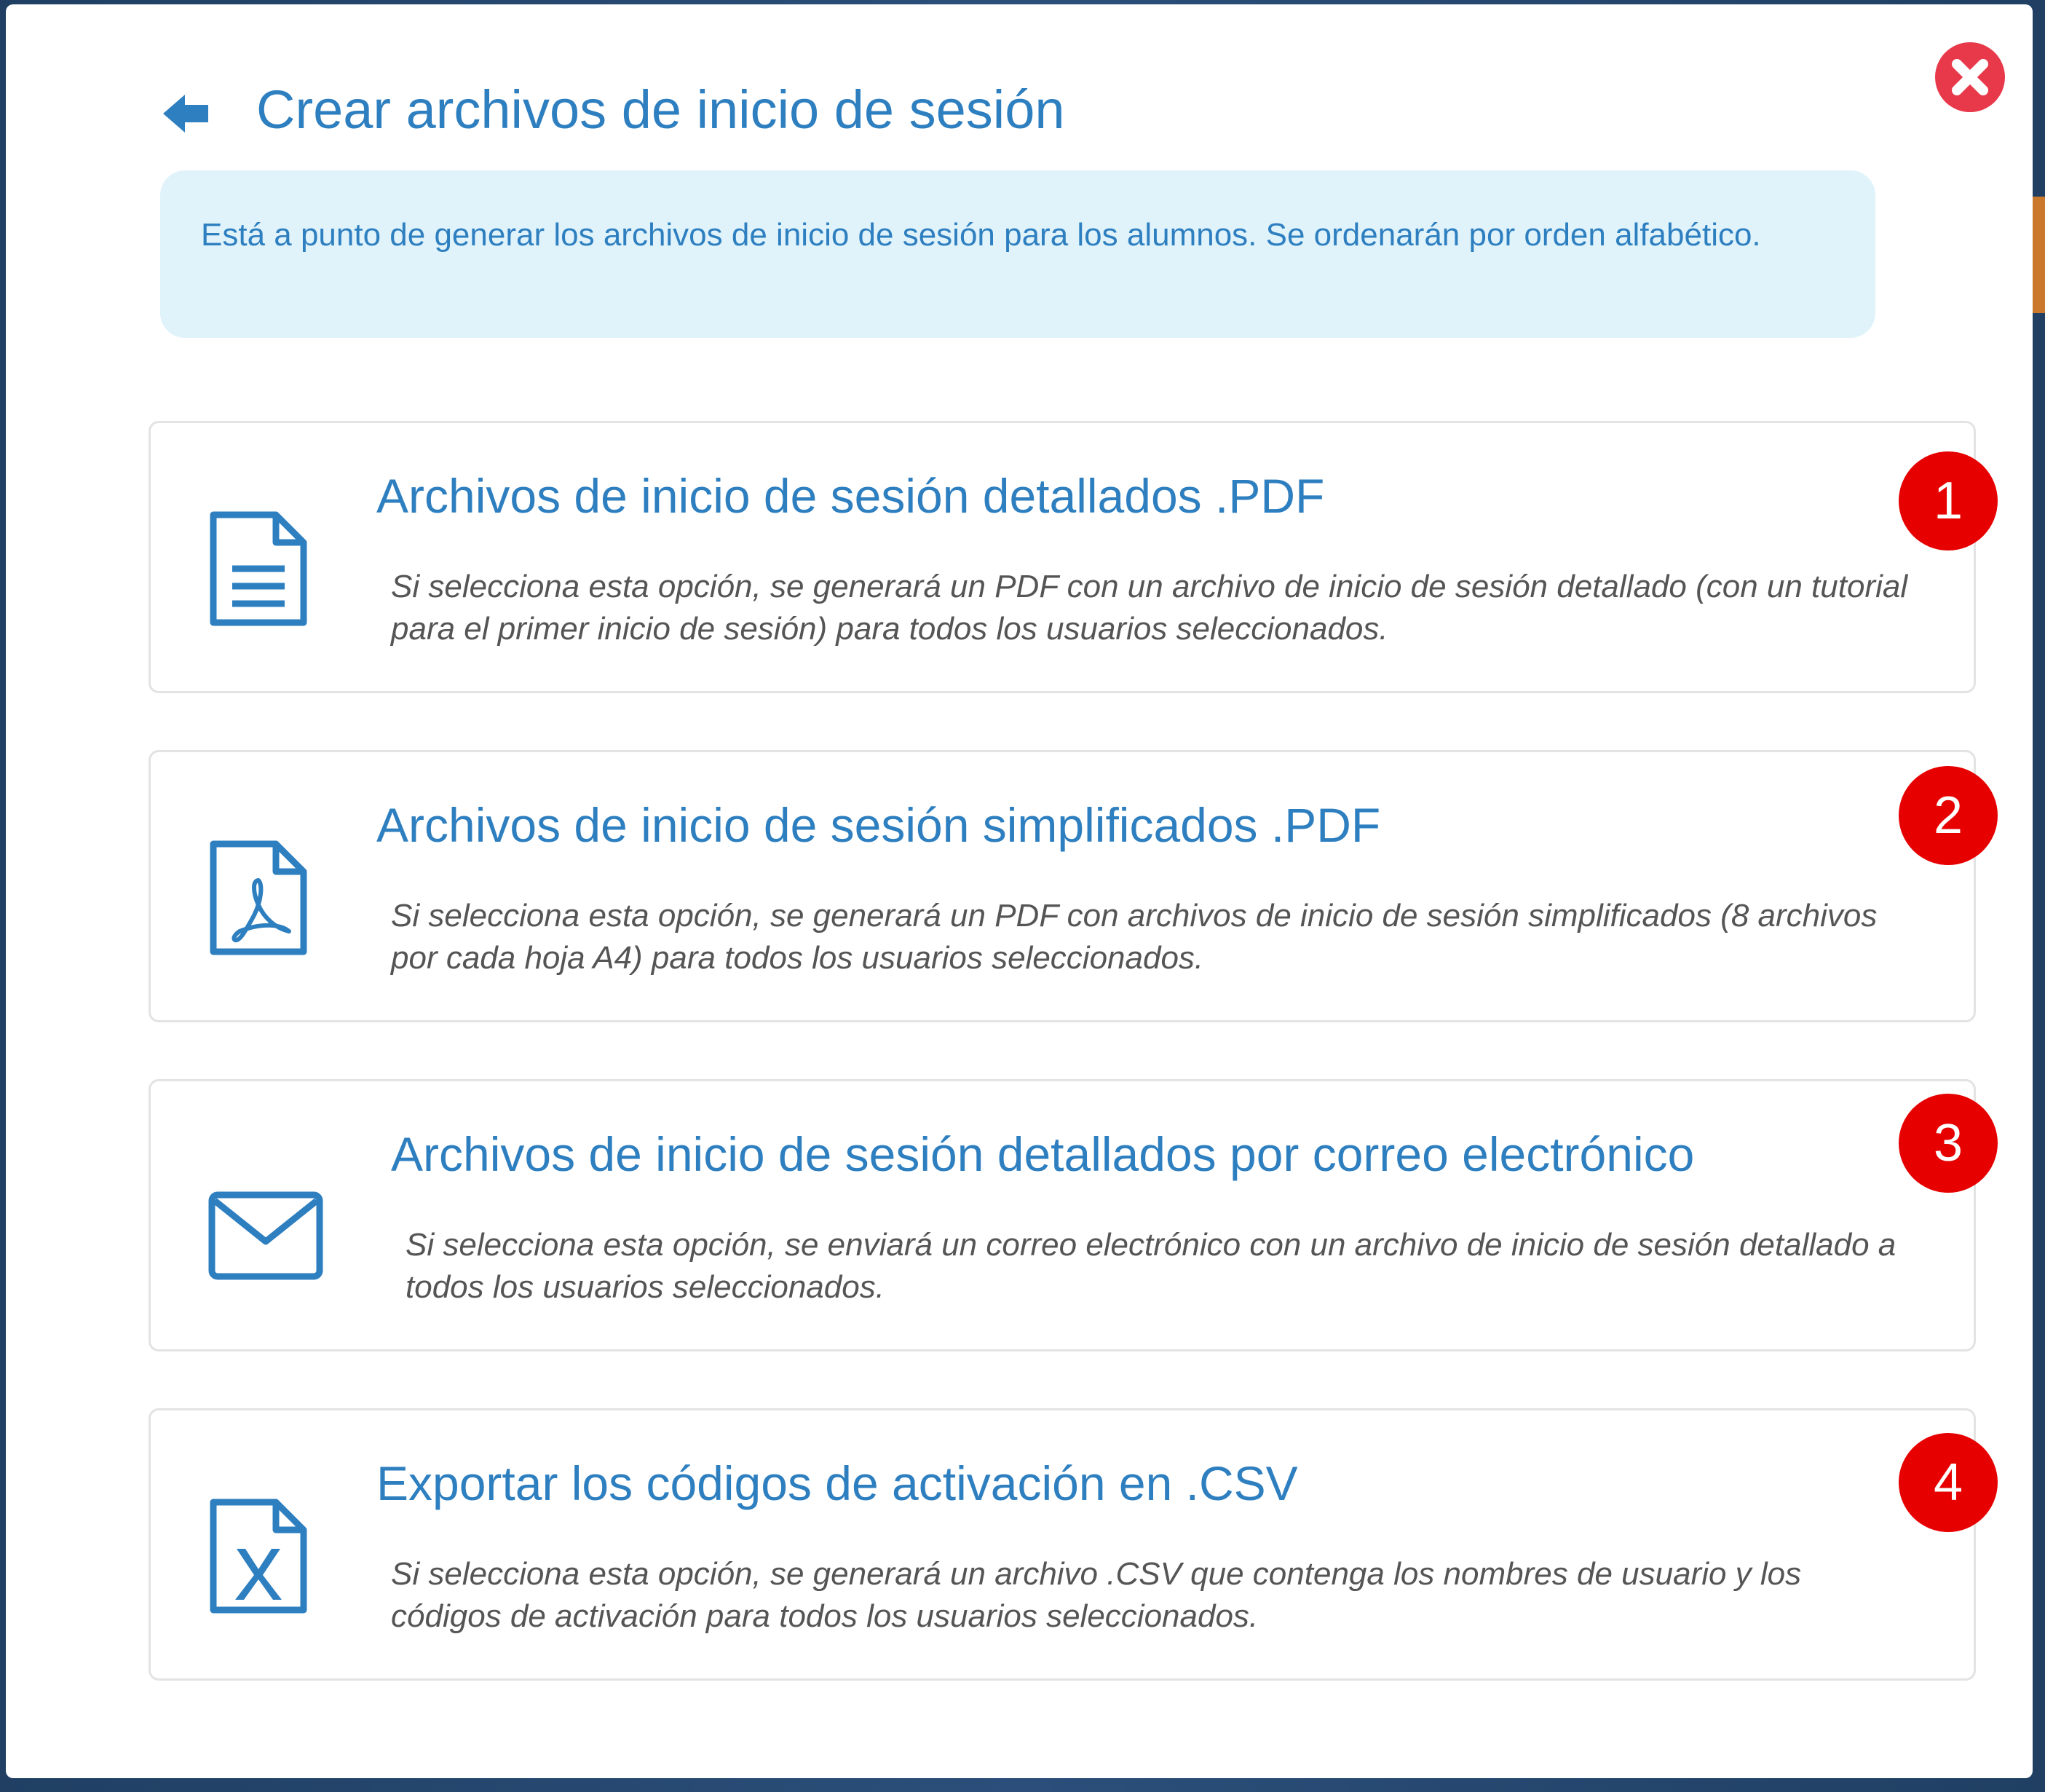 This screenshot has width=2045, height=1792. Describe the element at coordinates (1949, 1482) in the screenshot. I see `annotation-badge-4: 4` at that location.